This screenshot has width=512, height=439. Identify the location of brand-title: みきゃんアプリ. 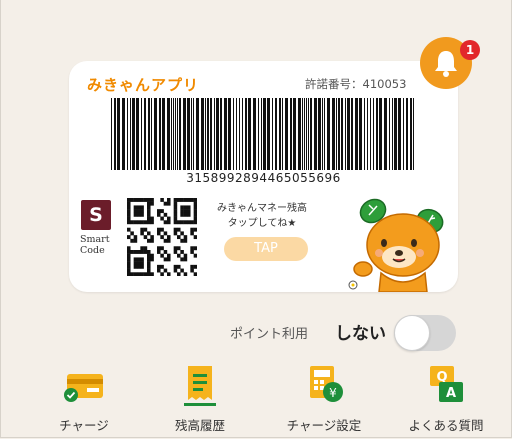
(143, 85).